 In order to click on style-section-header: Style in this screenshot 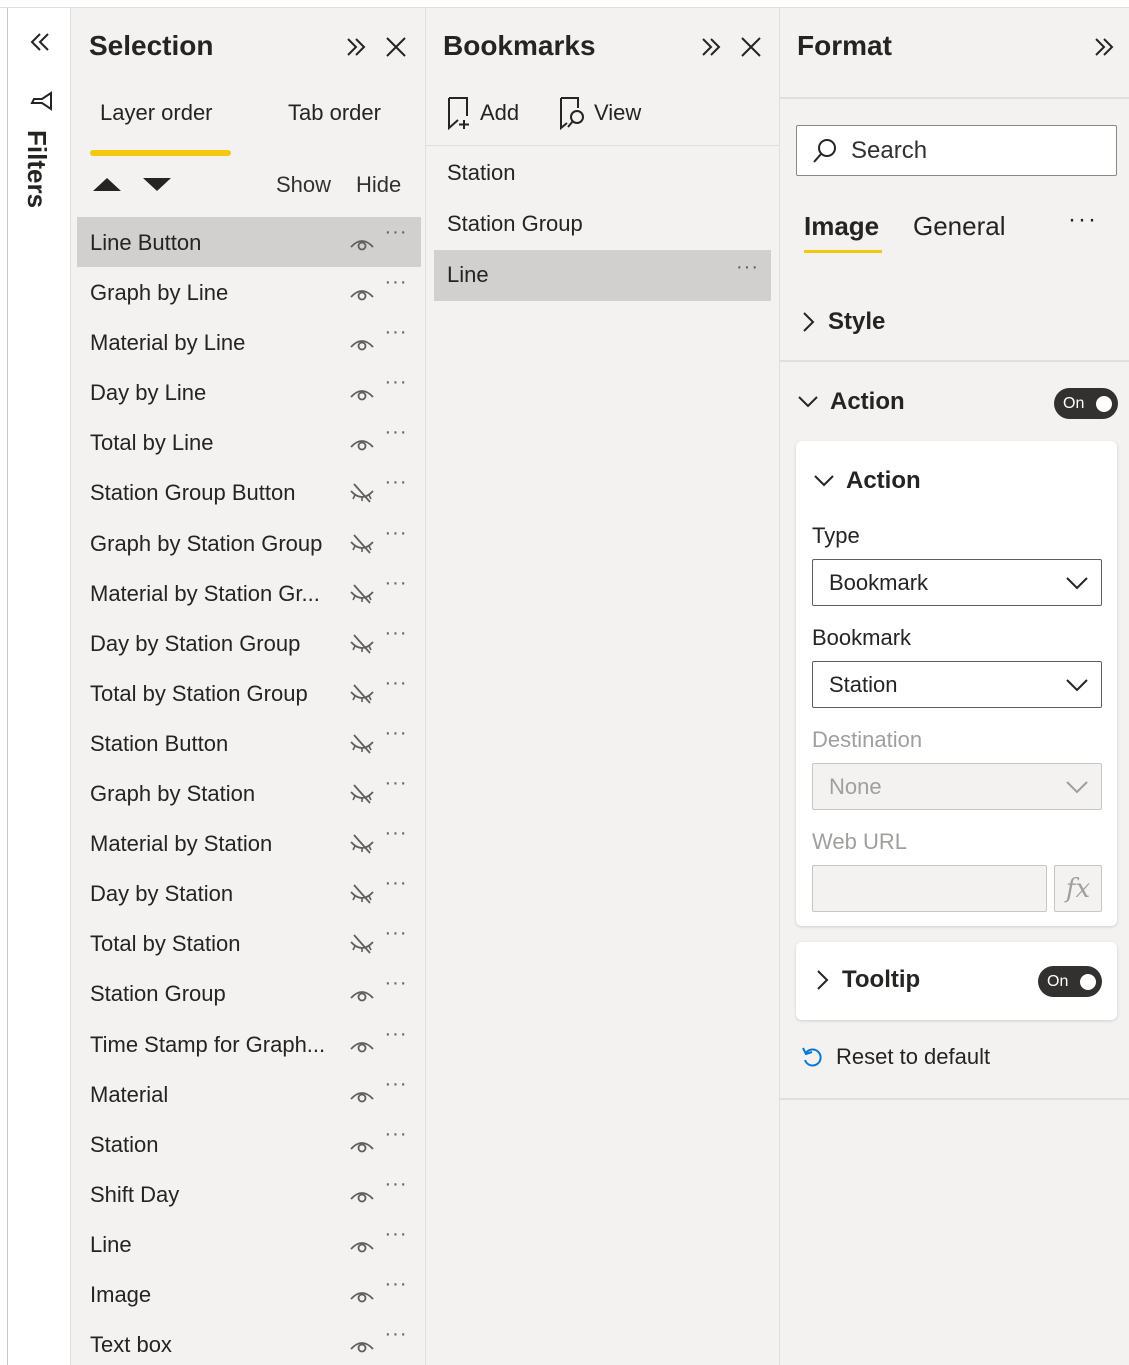, I will do `click(842, 322)`.